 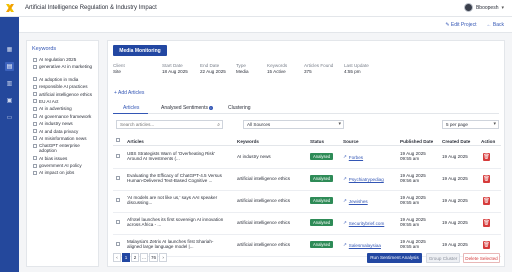 What do you see at coordinates (65, 149) in the screenshot?
I see `keyword-item: ChatGPT enterprise adoption` at bounding box center [65, 149].